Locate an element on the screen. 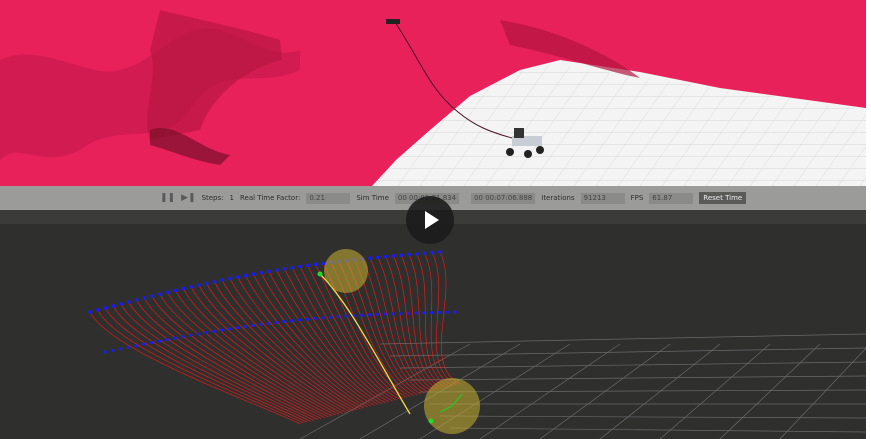 The height and width of the screenshot is (439, 871). fps-label: FPS is located at coordinates (637, 198).